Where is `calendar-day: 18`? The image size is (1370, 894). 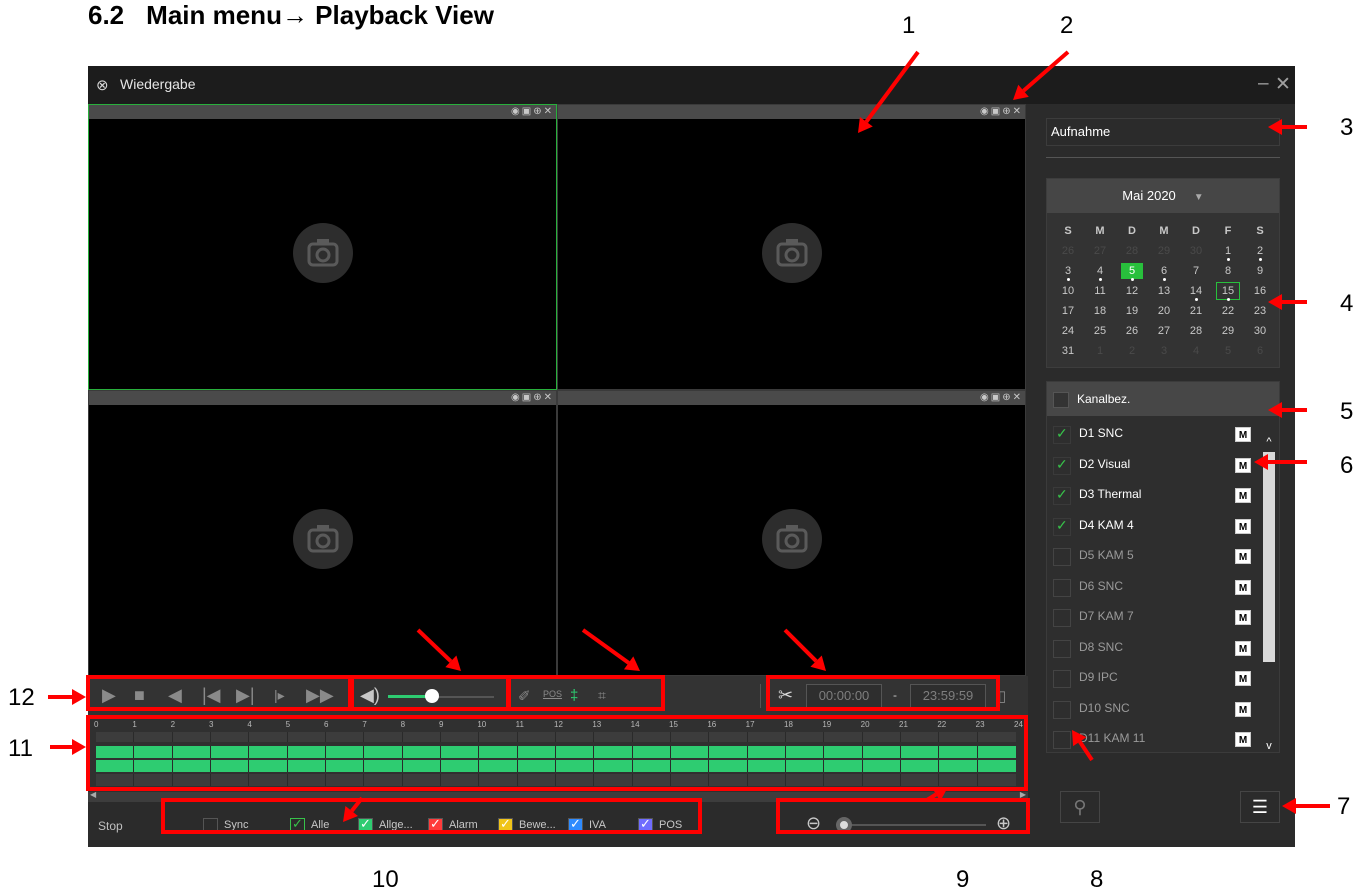
calendar-day: 18 is located at coordinates (1100, 311).